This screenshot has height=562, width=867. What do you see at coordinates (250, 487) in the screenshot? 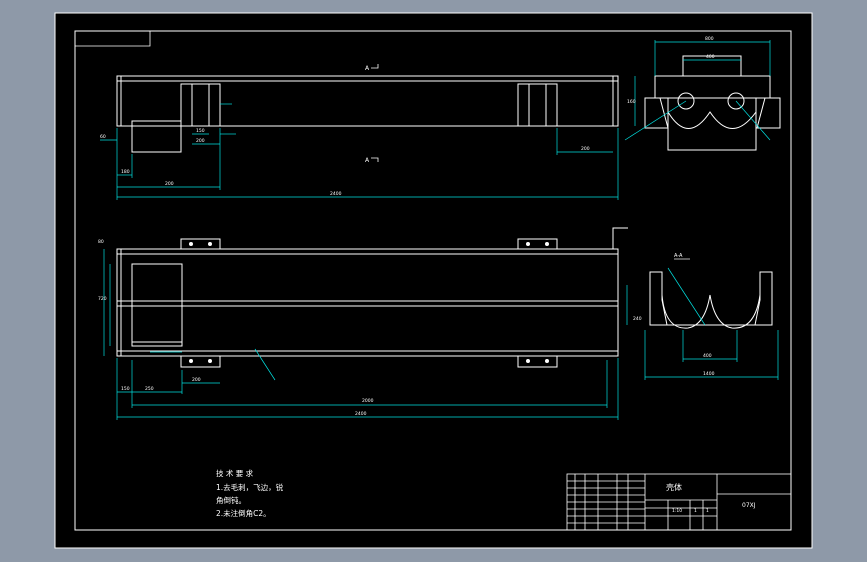
I see `notes-line1: 1.去毛刺，飞边，锐` at bounding box center [250, 487].